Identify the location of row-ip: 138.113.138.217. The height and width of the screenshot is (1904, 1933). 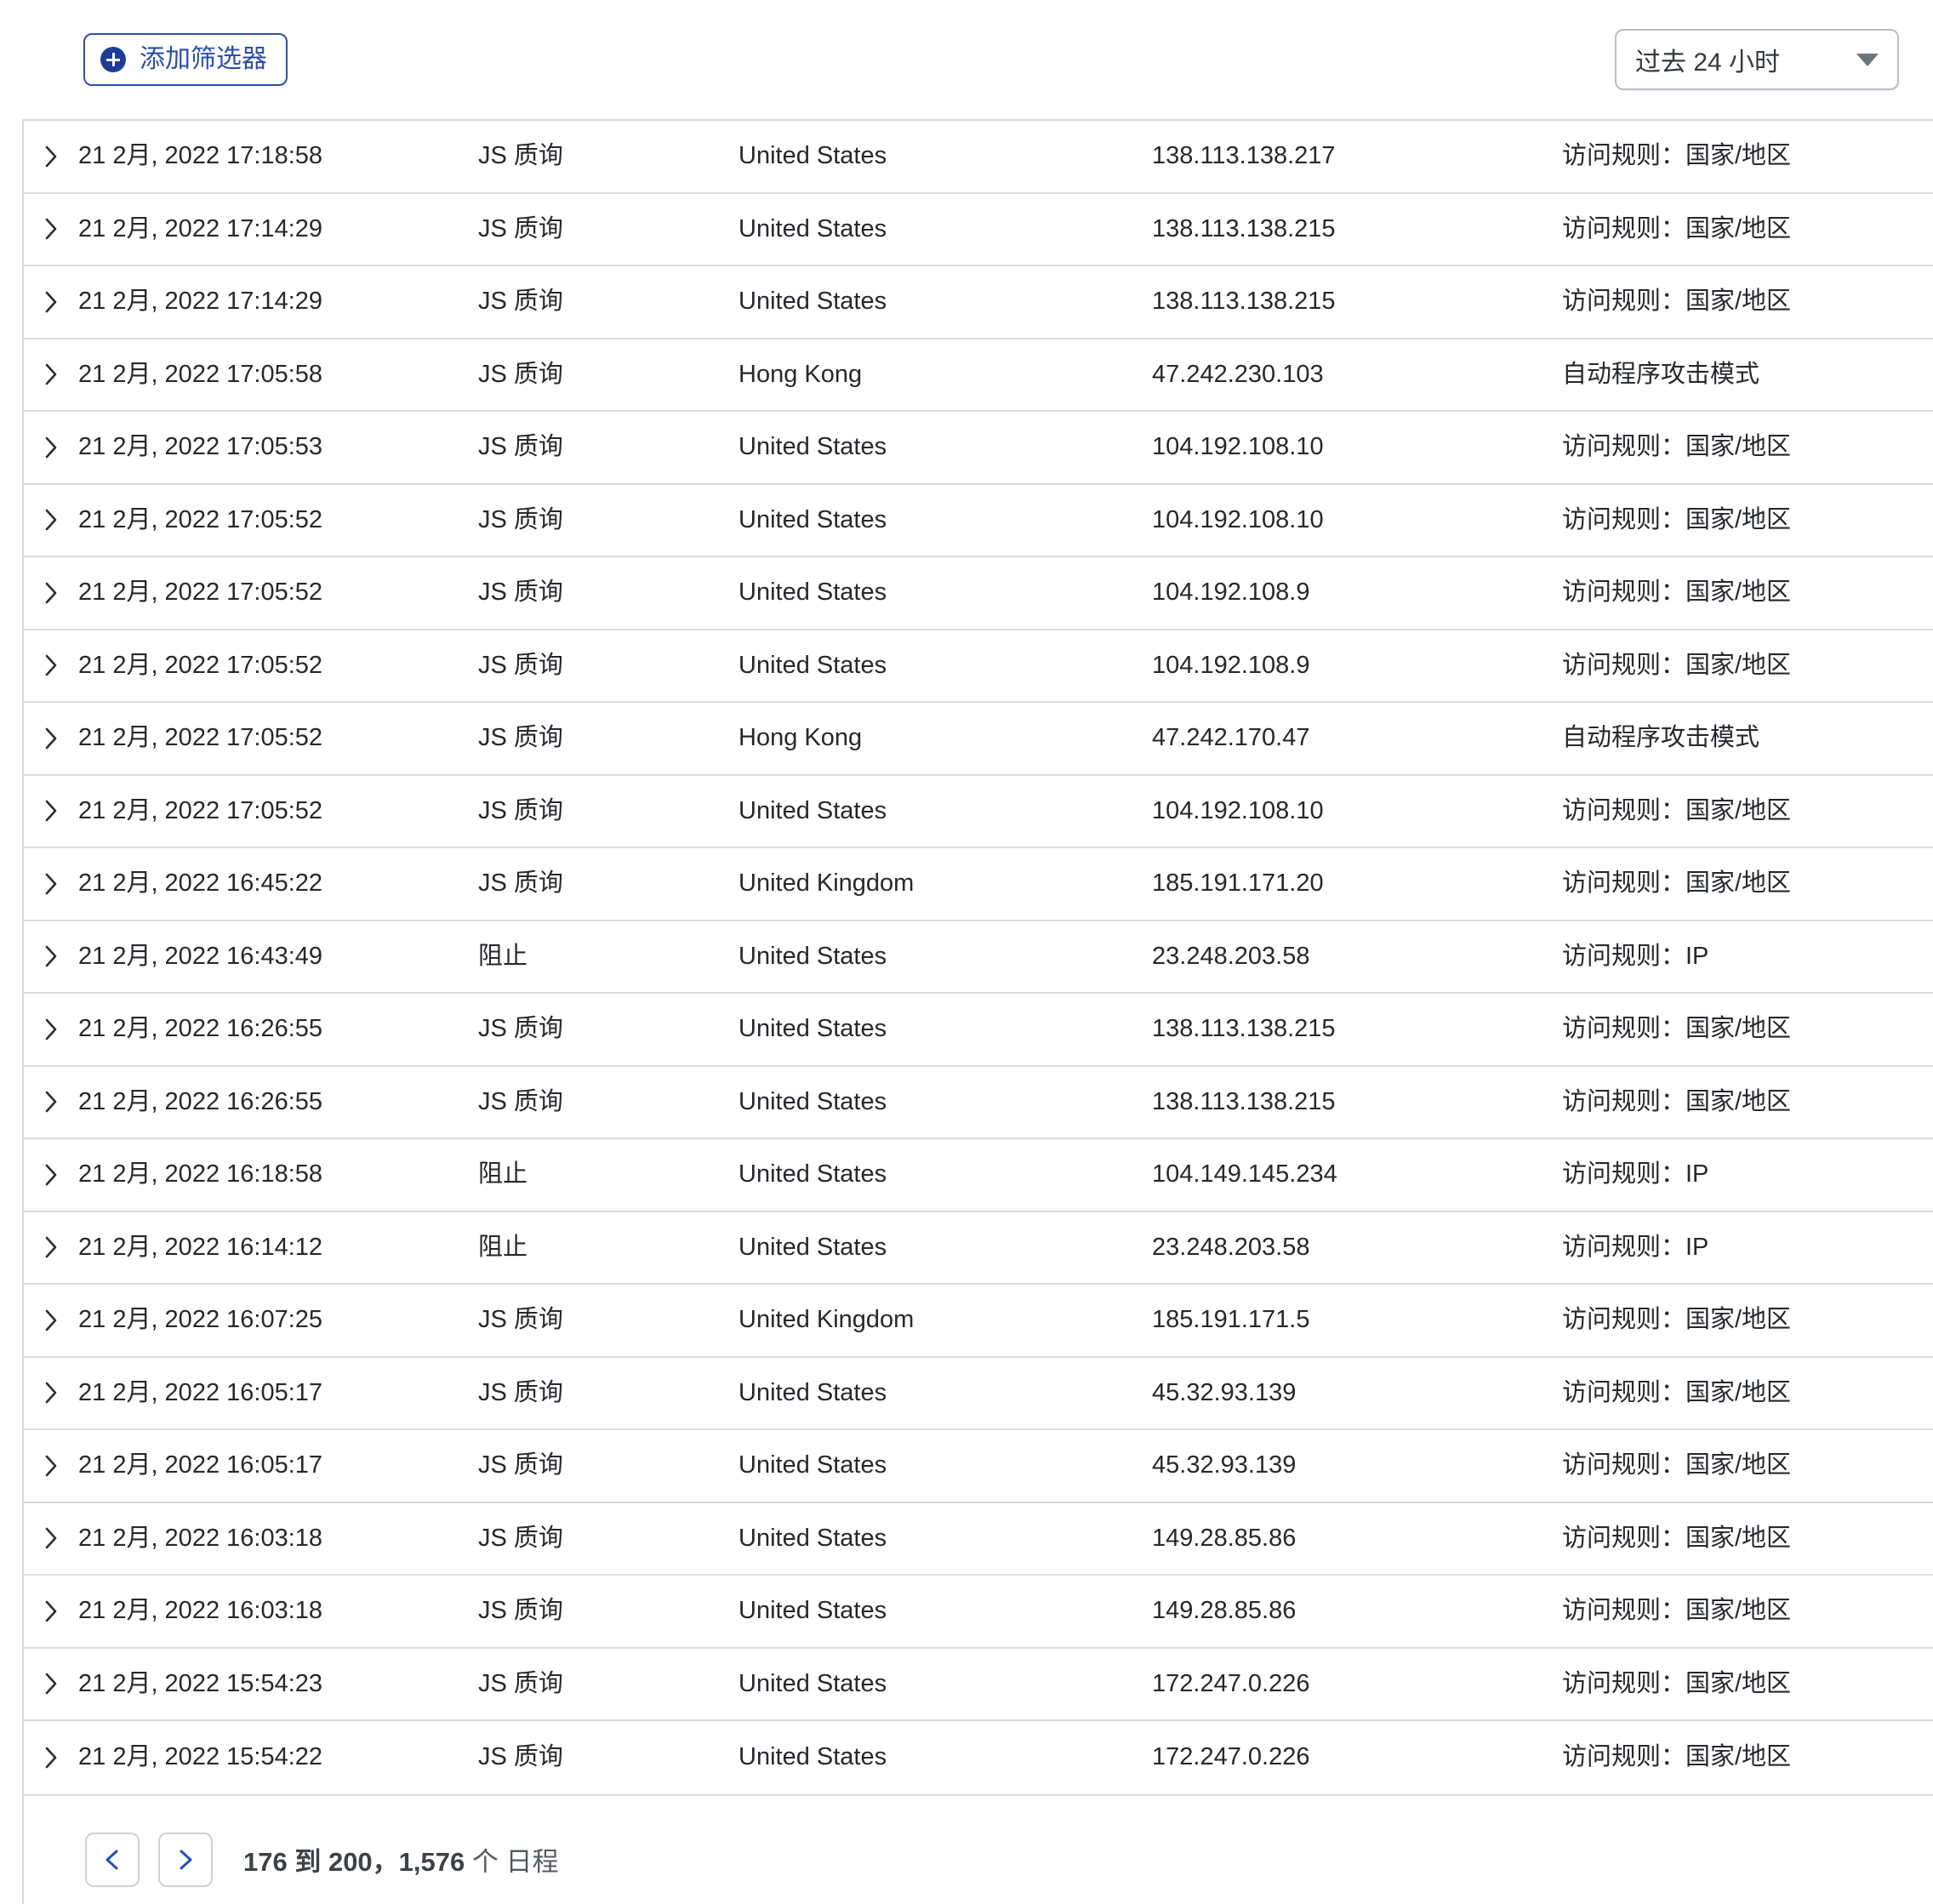
(1244, 156).